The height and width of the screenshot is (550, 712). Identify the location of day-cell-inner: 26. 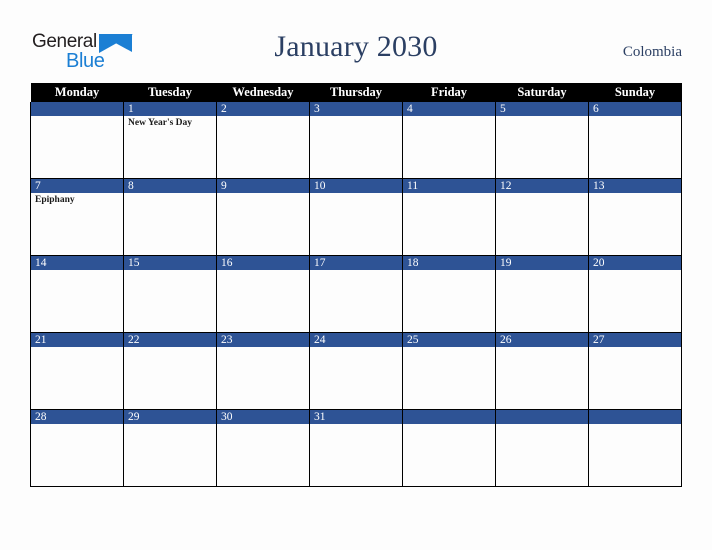
(542, 371).